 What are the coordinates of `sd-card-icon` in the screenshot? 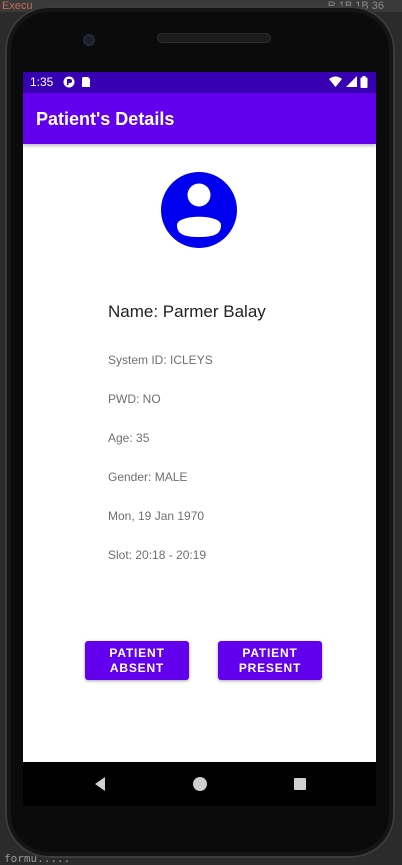 It's located at (86, 82).